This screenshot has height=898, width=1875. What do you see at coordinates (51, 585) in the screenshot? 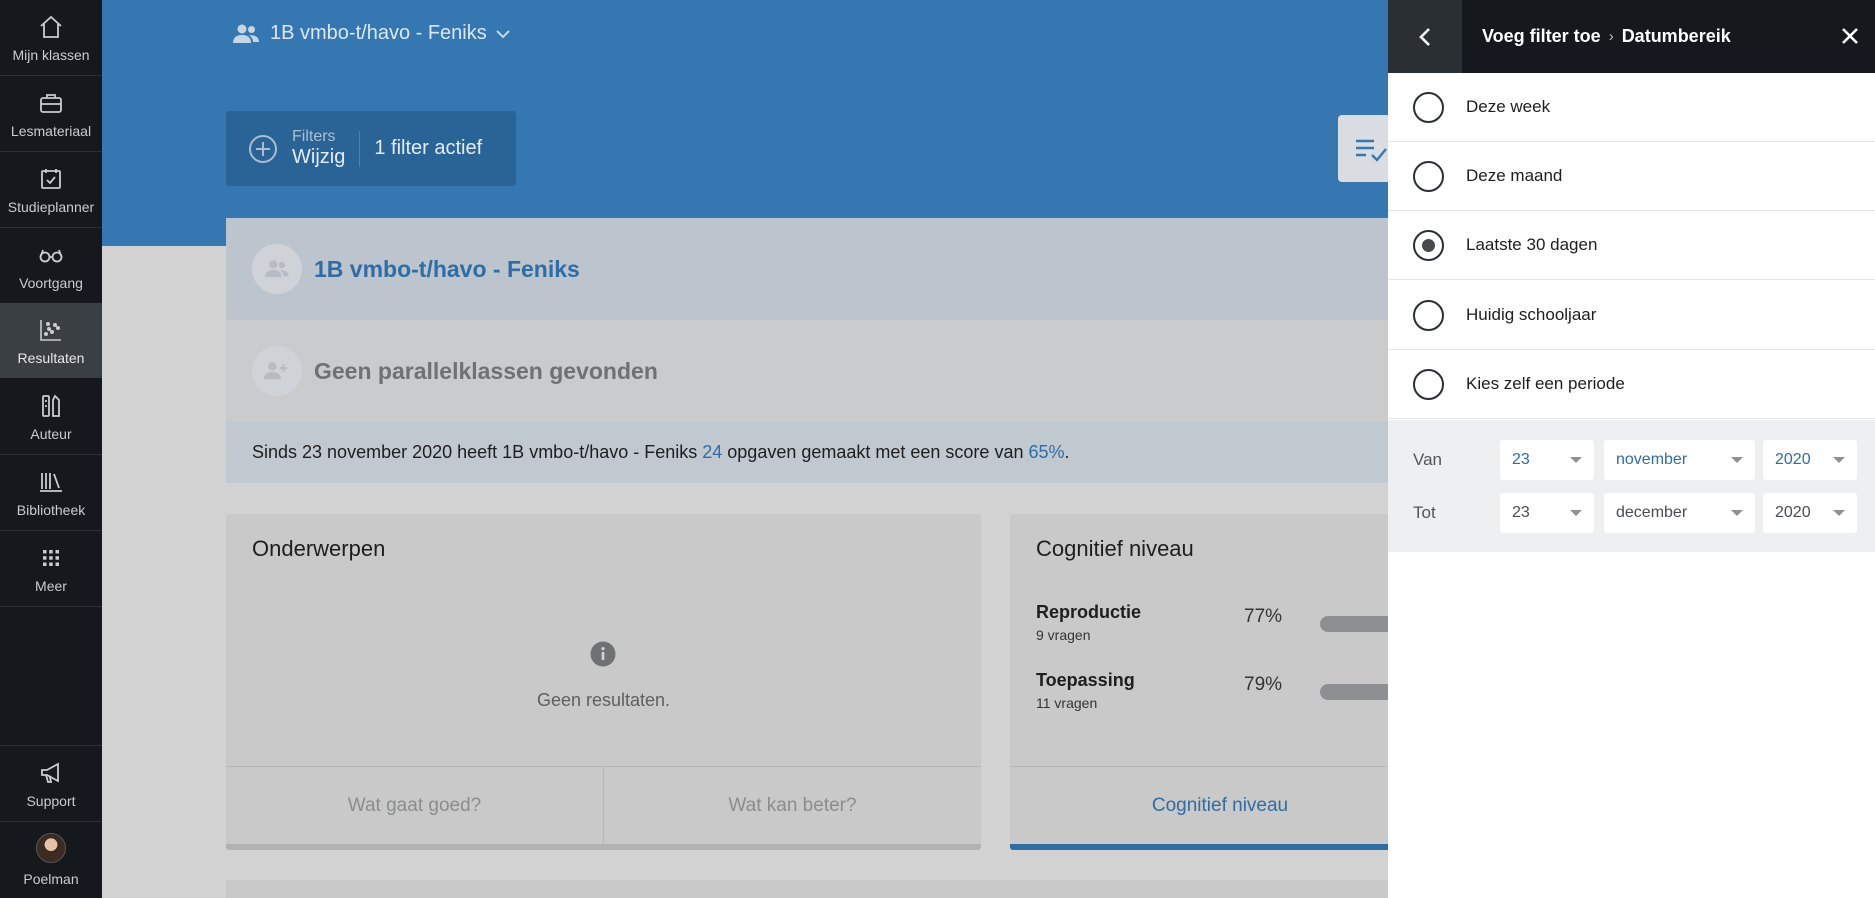
I see `sidebar-item-label: Meer` at bounding box center [51, 585].